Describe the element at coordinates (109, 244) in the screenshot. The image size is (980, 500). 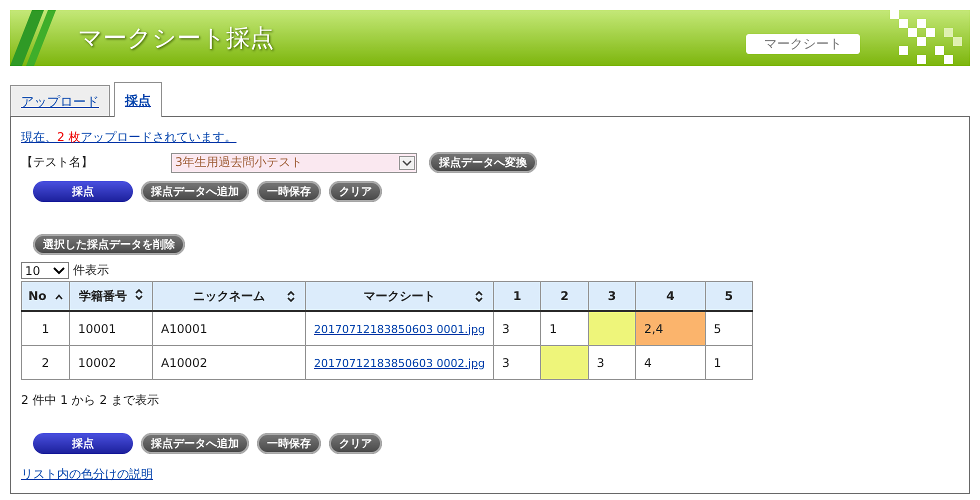
I see `delete-button: 選択した採点データを削除` at that location.